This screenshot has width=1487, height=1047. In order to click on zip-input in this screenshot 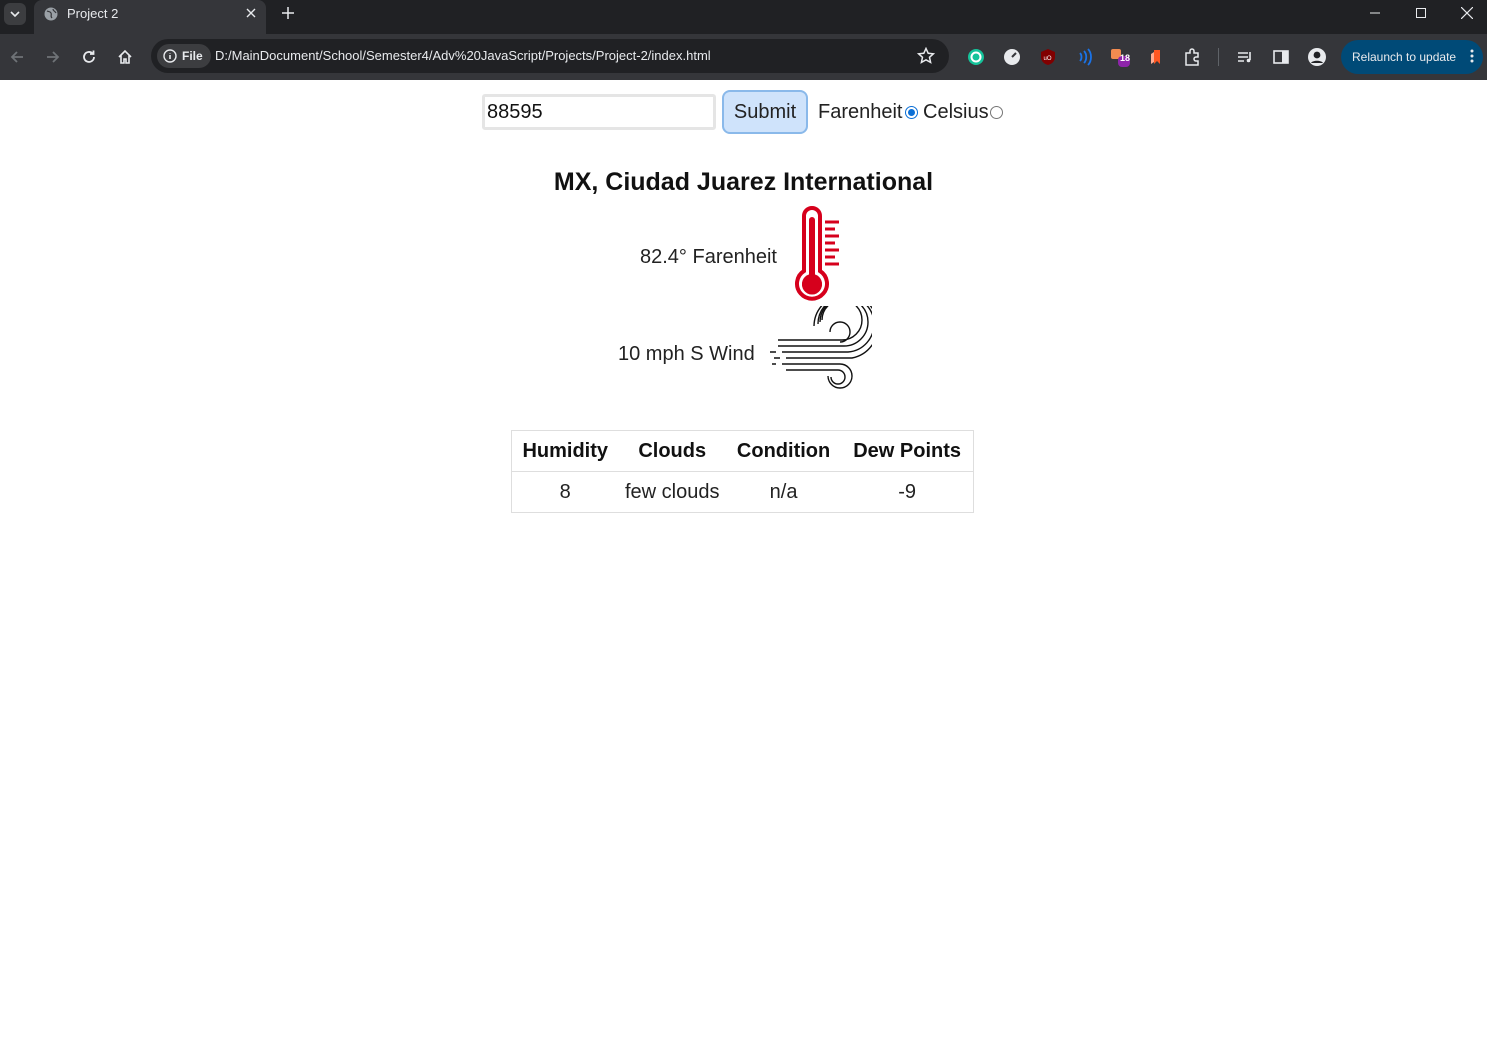, I will do `click(599, 112)`.